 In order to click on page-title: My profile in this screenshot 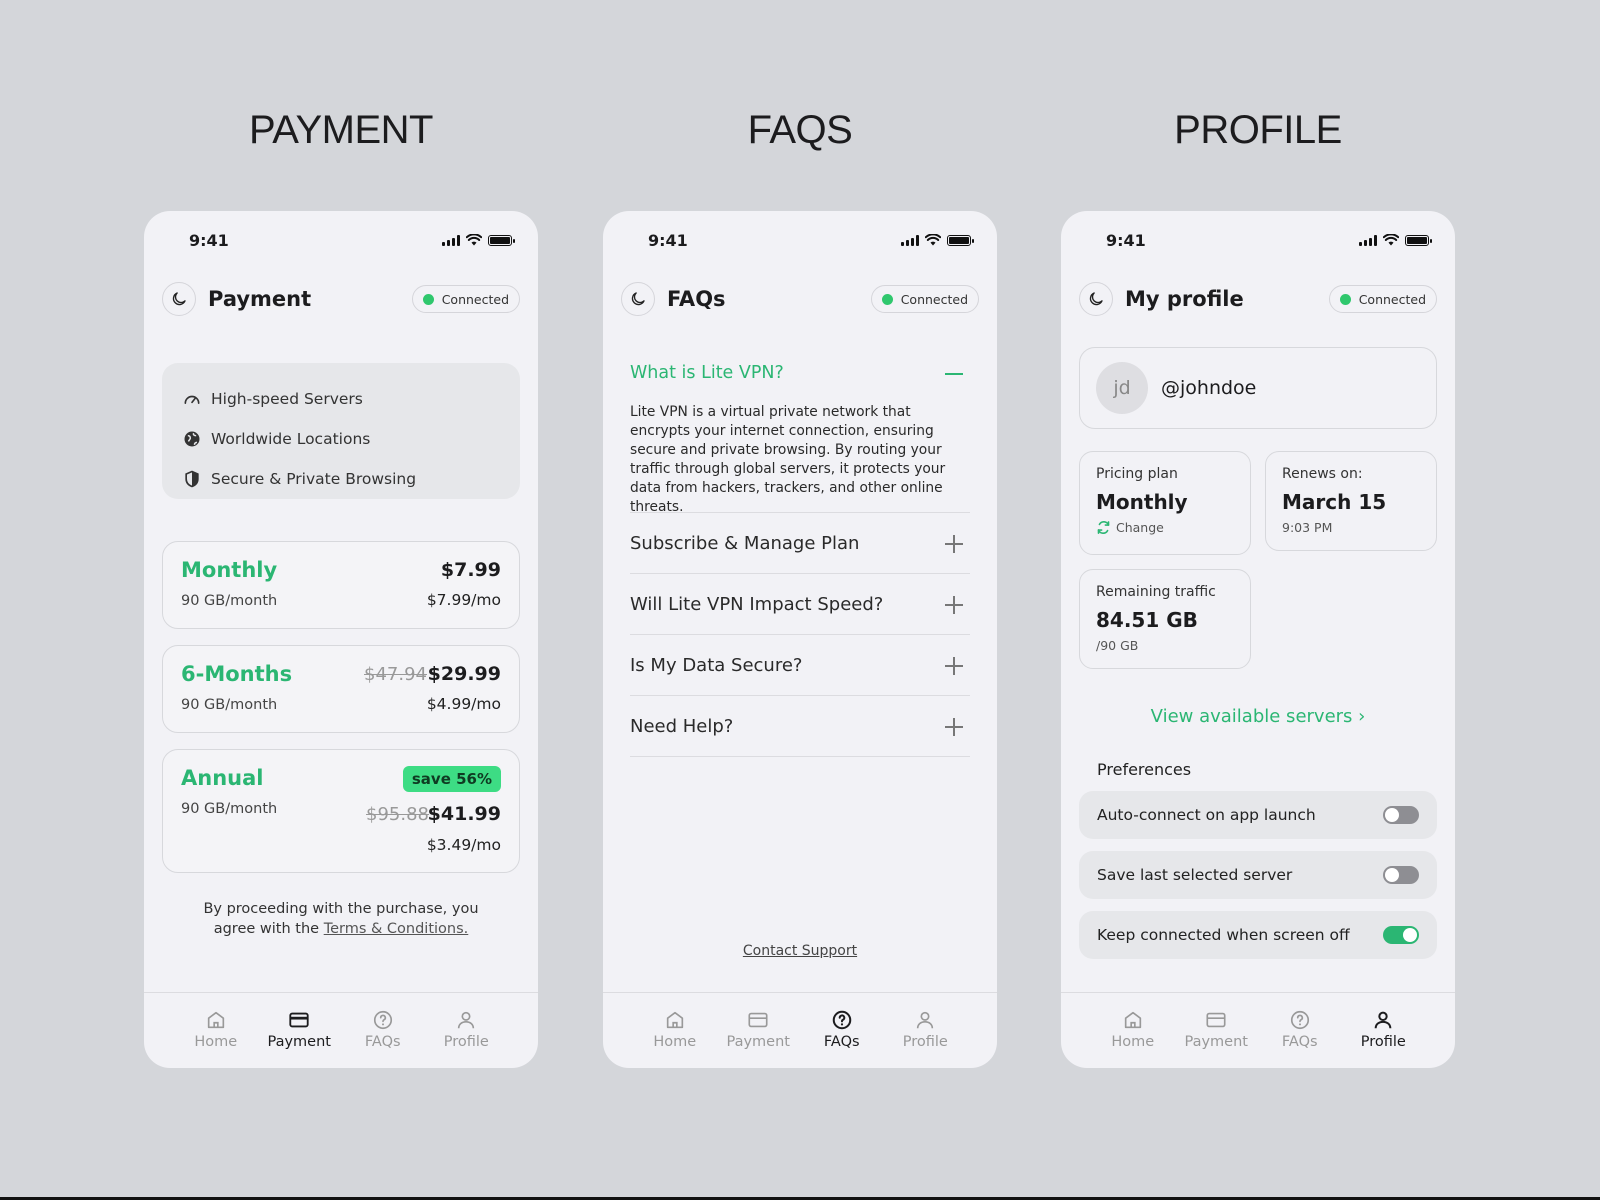, I will do `click(1184, 299)`.